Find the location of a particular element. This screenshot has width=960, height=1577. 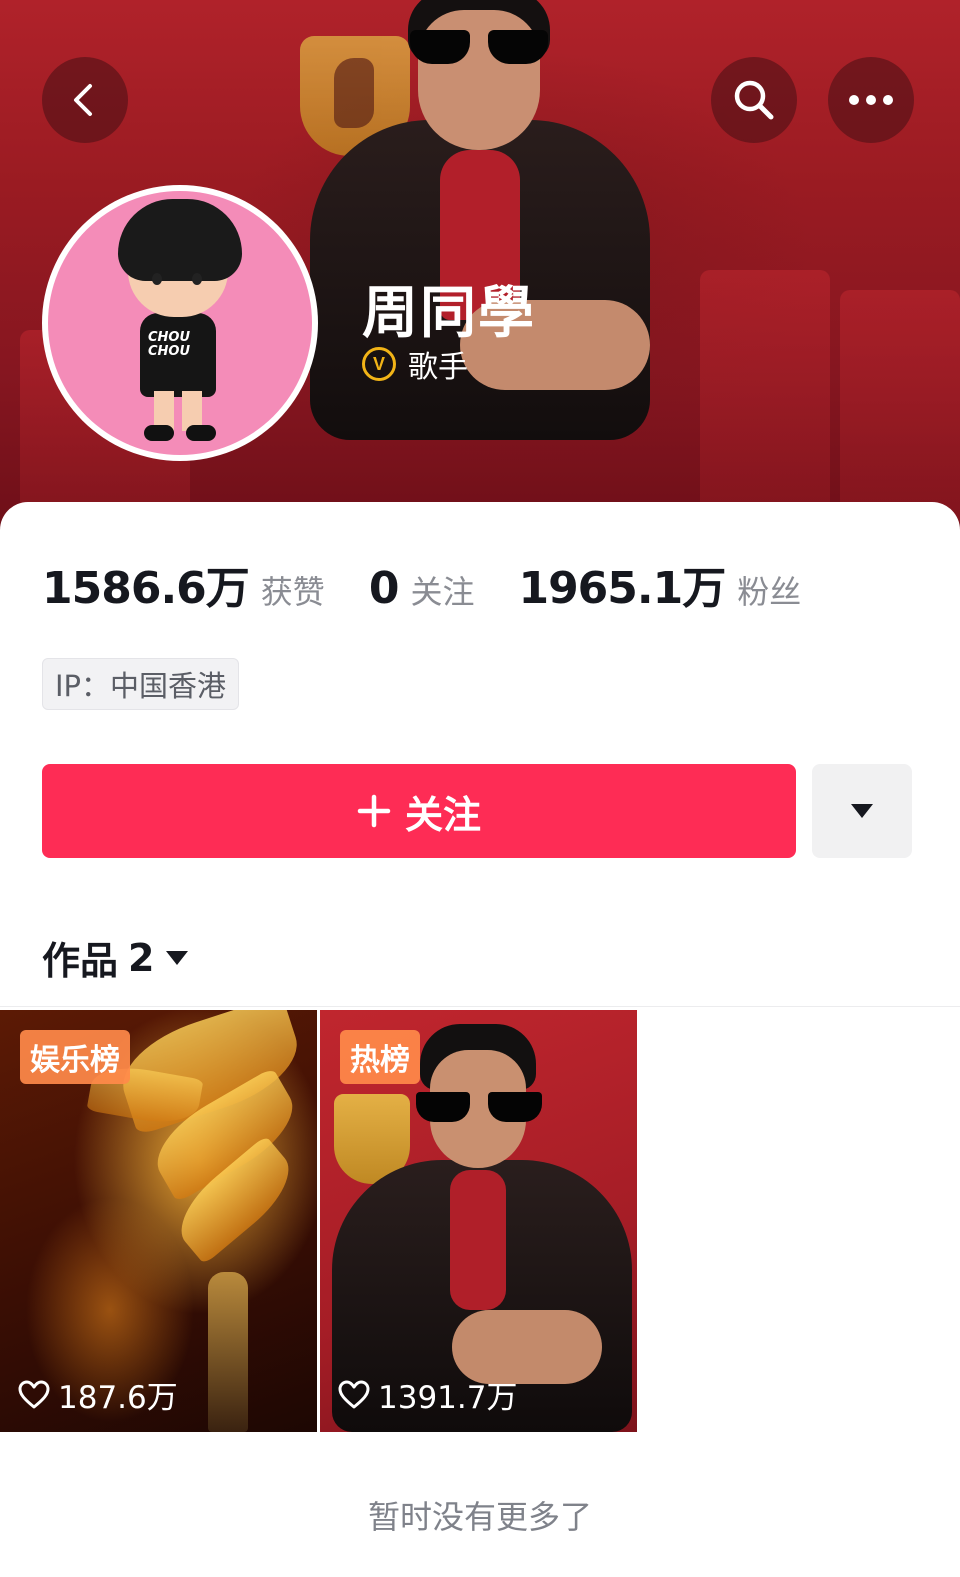

divider is located at coordinates (480, 1006).